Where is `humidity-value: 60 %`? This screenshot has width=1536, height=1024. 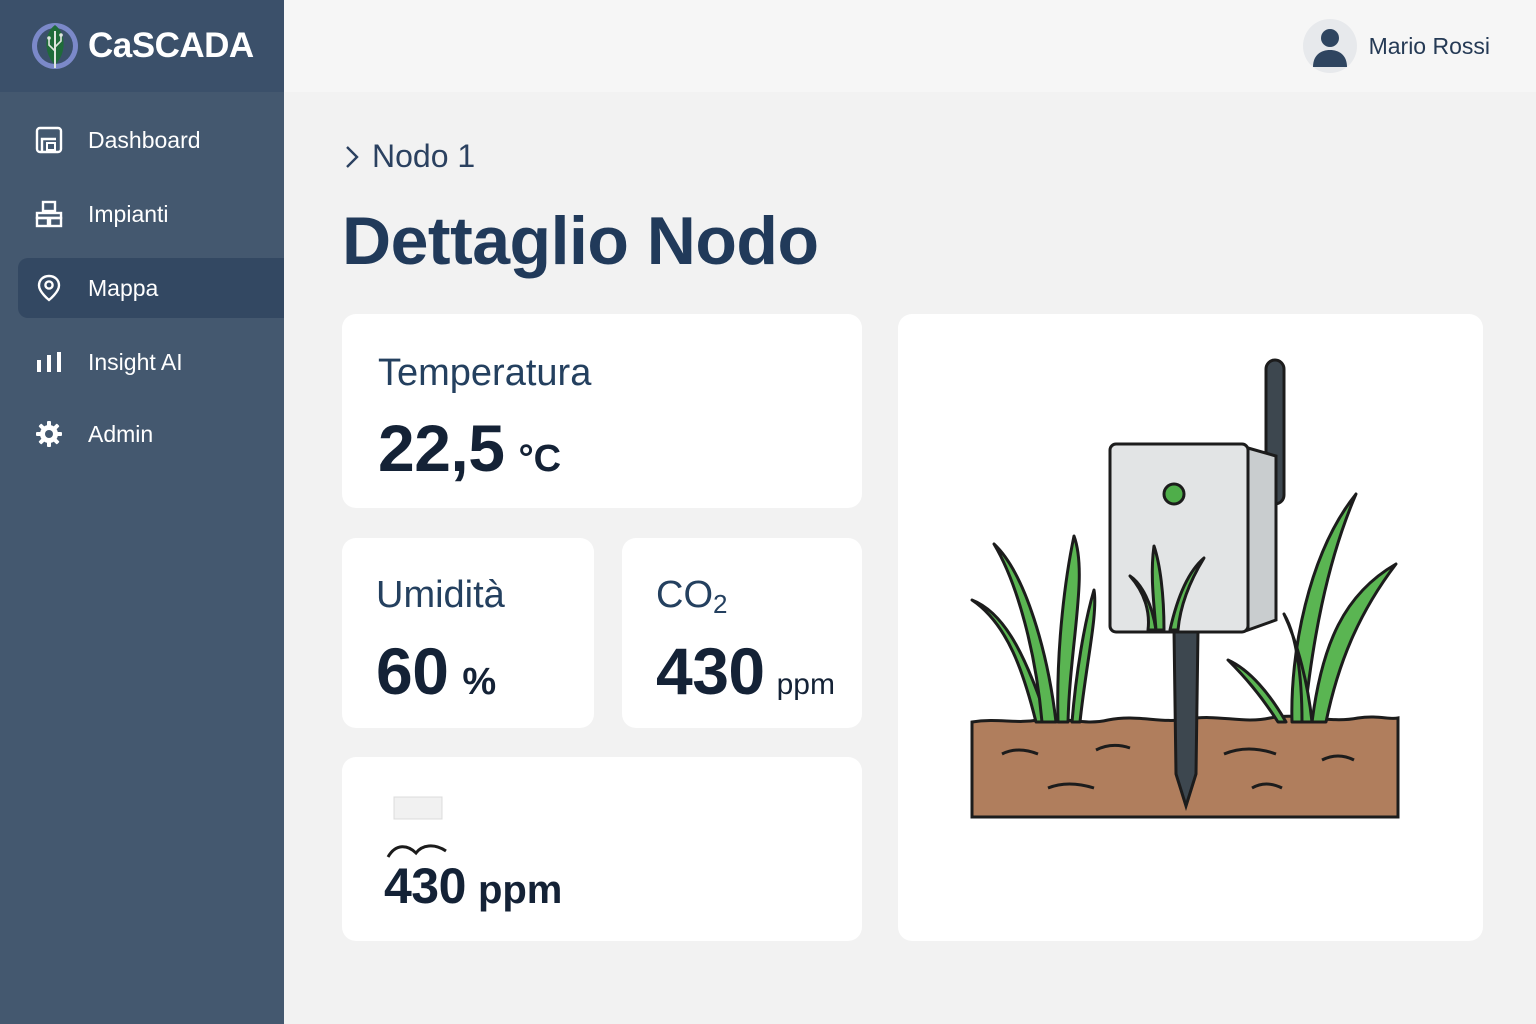
humidity-value: 60 % is located at coordinates (436, 671).